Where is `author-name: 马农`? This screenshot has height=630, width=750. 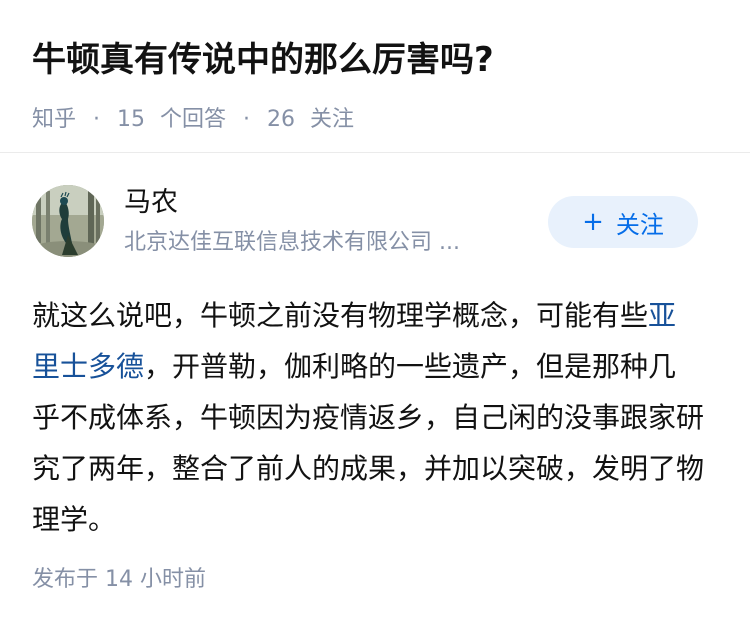 author-name: 马农 is located at coordinates (151, 203).